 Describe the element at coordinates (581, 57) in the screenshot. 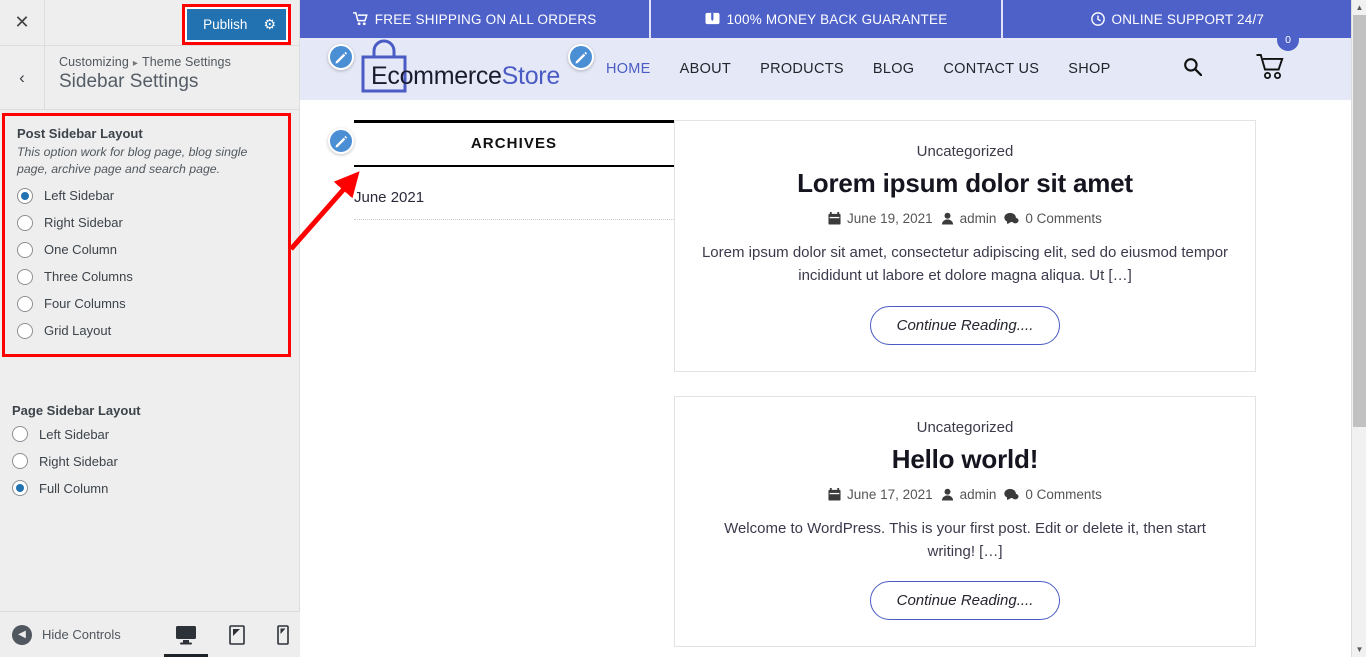

I see `edit-shortcut-menu` at that location.